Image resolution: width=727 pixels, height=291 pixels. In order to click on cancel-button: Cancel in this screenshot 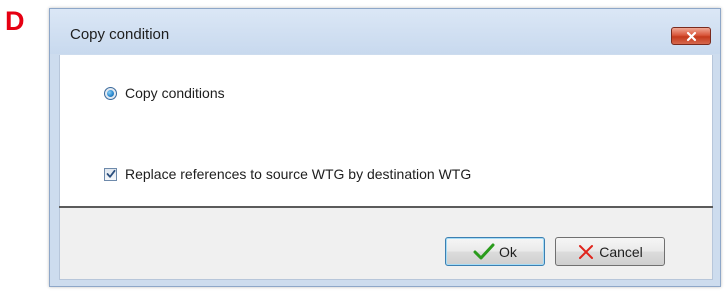, I will do `click(610, 251)`.